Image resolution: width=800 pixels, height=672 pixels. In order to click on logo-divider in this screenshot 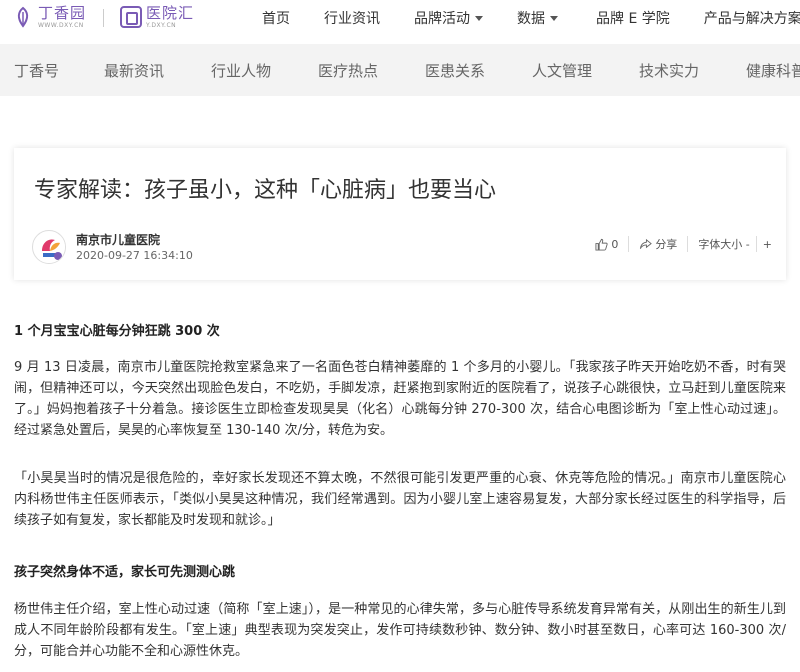, I will do `click(103, 18)`.